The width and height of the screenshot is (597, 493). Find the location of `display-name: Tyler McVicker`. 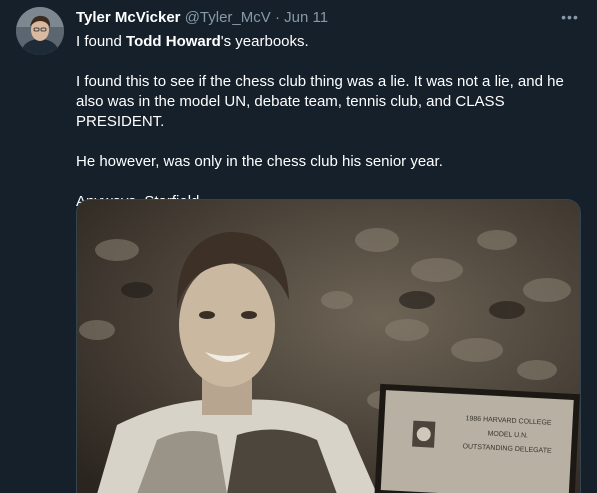

display-name: Tyler McVicker is located at coordinates (128, 17).